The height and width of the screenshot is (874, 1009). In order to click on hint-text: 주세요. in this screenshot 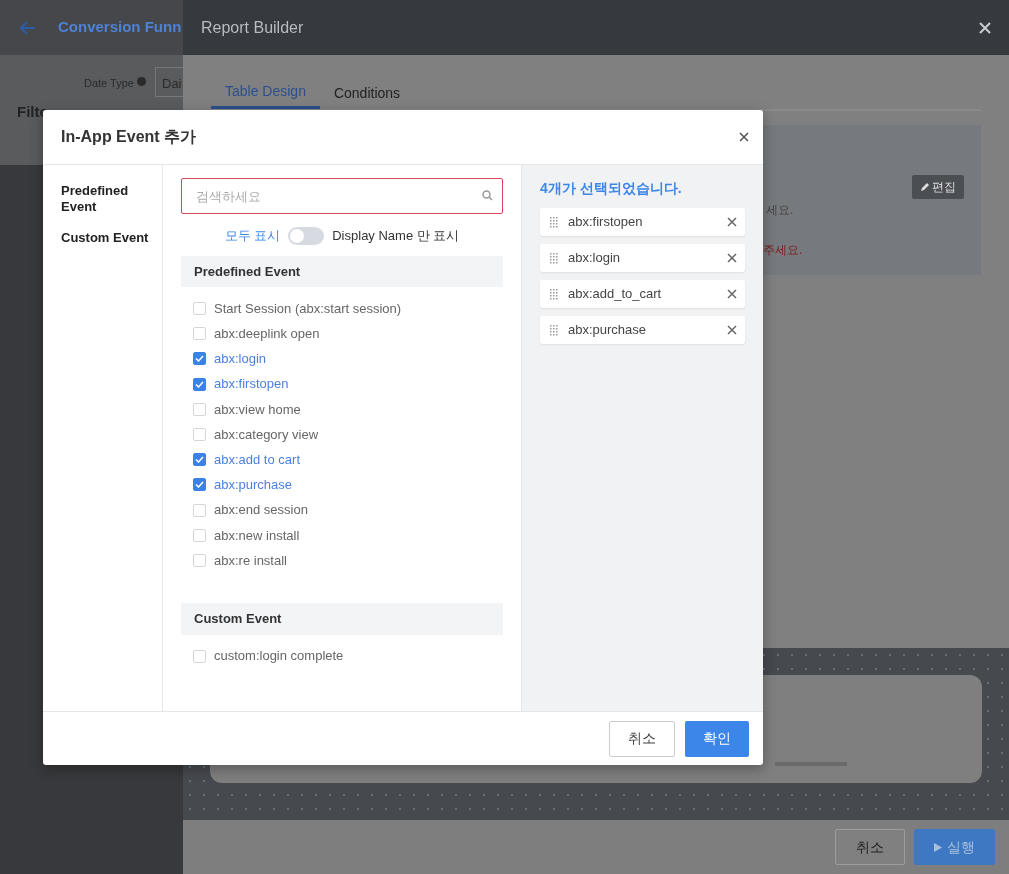, I will do `click(783, 250)`.